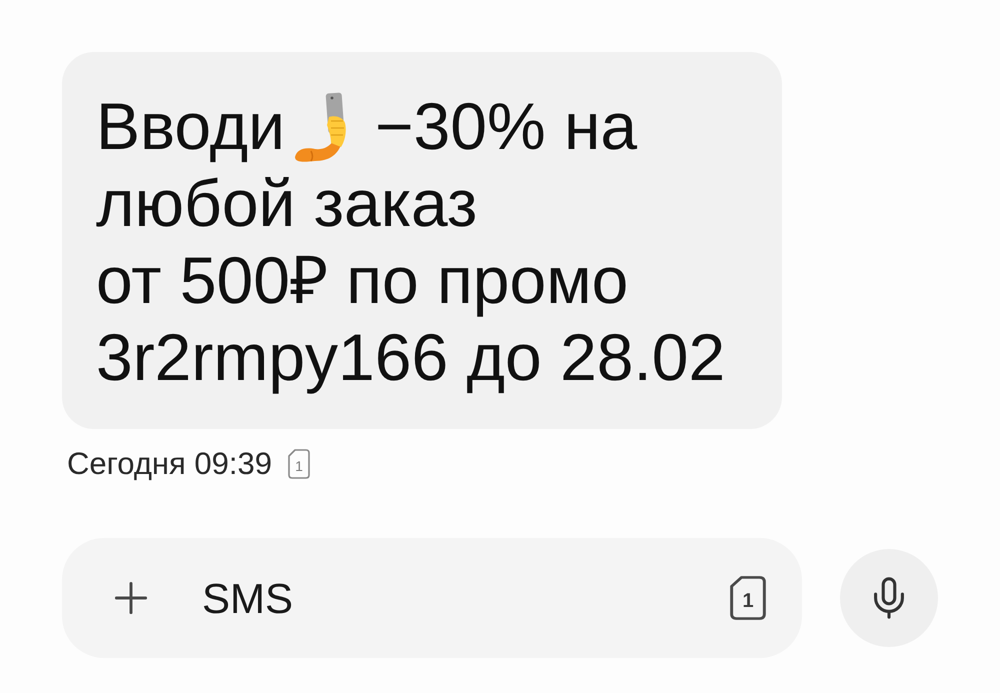  Describe the element at coordinates (432, 598) in the screenshot. I see `message-compose-field: SMS 1` at that location.